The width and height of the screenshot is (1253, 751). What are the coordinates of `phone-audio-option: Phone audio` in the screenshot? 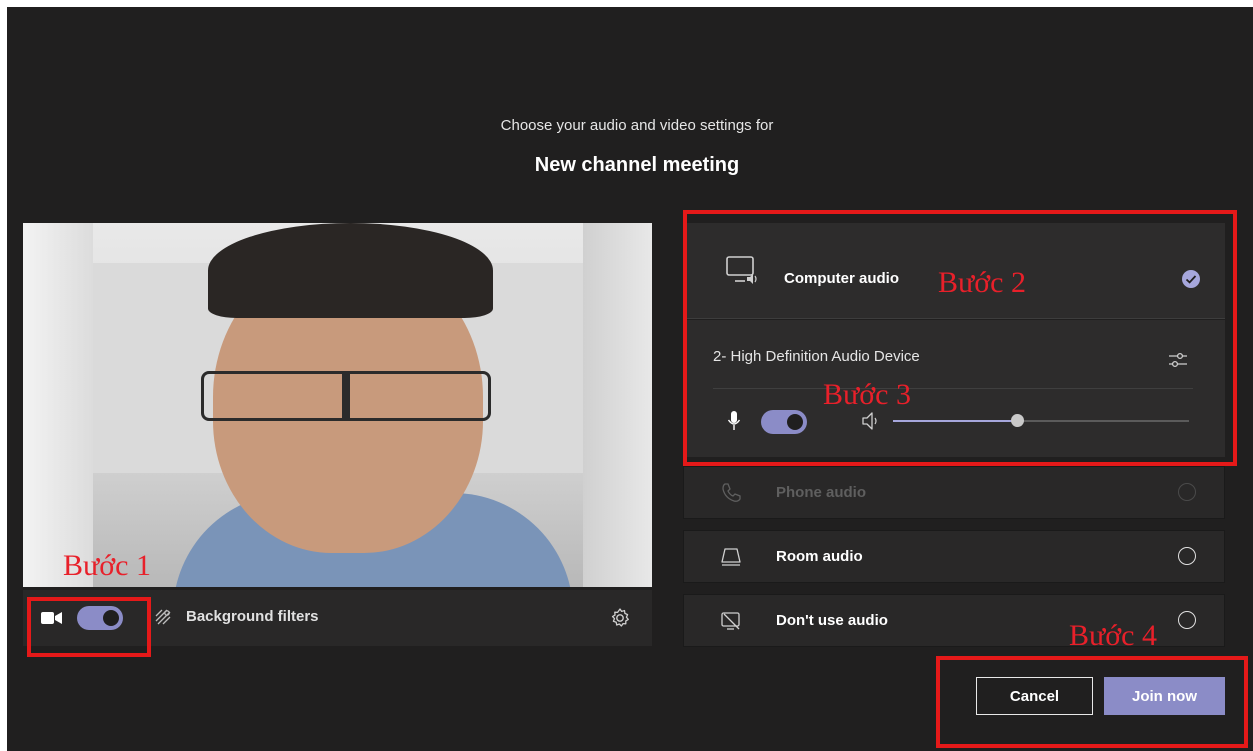 It's located at (954, 492).